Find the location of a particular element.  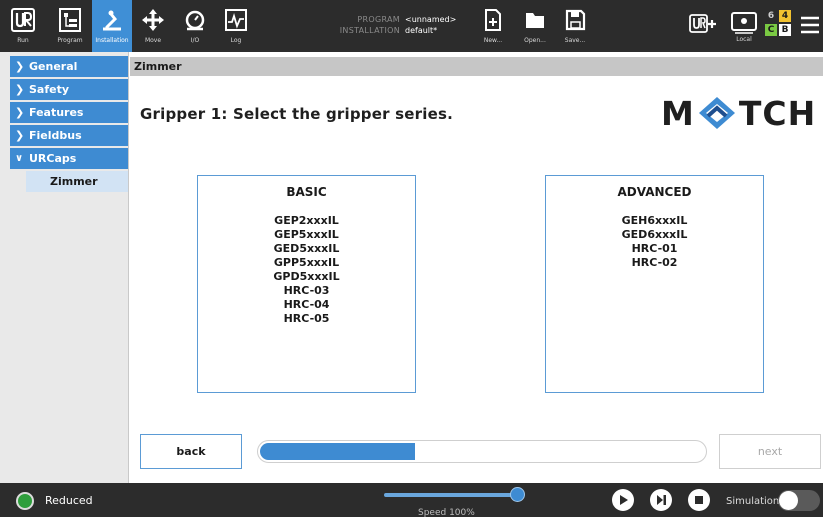

badge-c: C is located at coordinates (771, 30).